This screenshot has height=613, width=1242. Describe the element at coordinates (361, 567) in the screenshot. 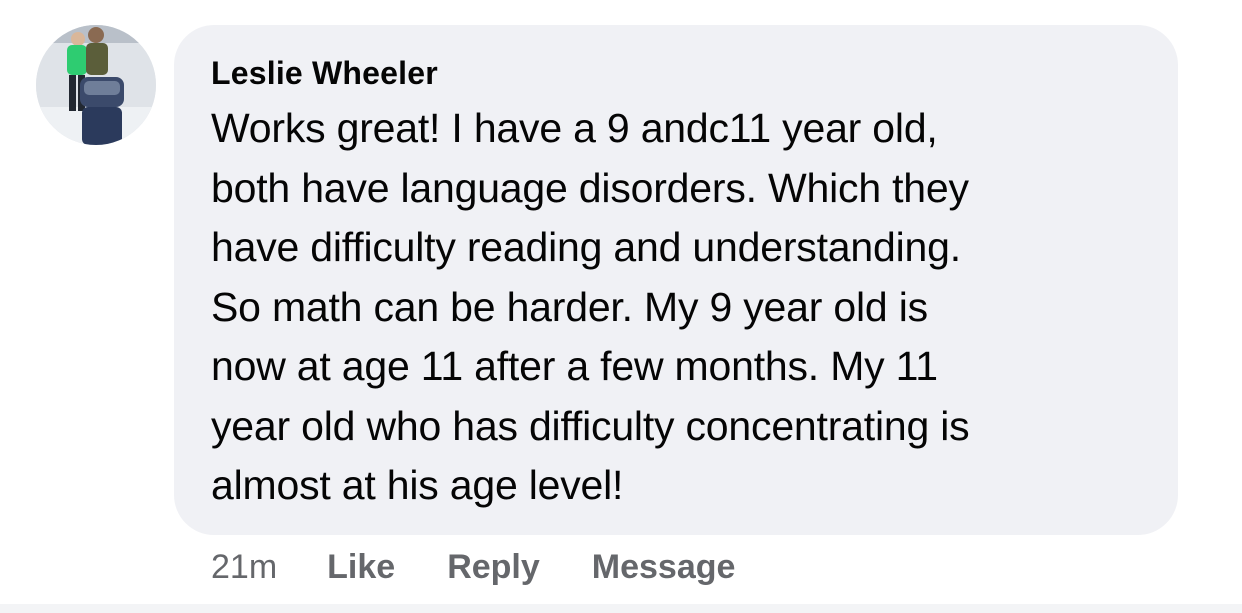

I see `like-button: Like` at that location.